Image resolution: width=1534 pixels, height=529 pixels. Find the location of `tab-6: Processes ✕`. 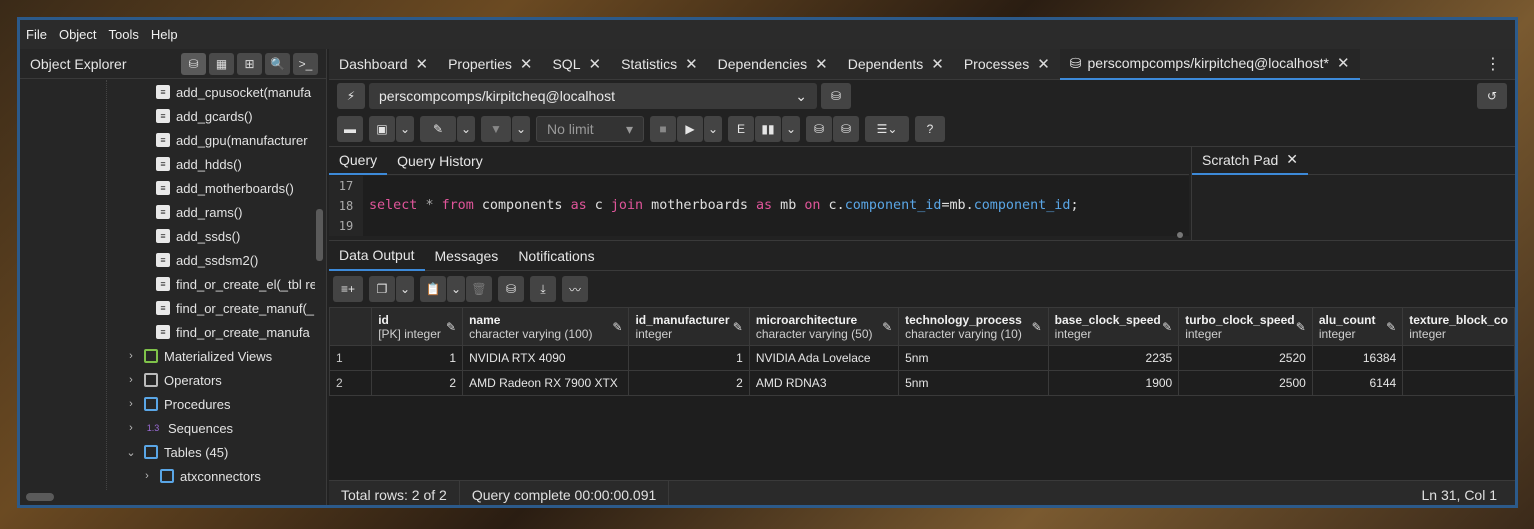

tab-6: Processes ✕ is located at coordinates (1007, 64).